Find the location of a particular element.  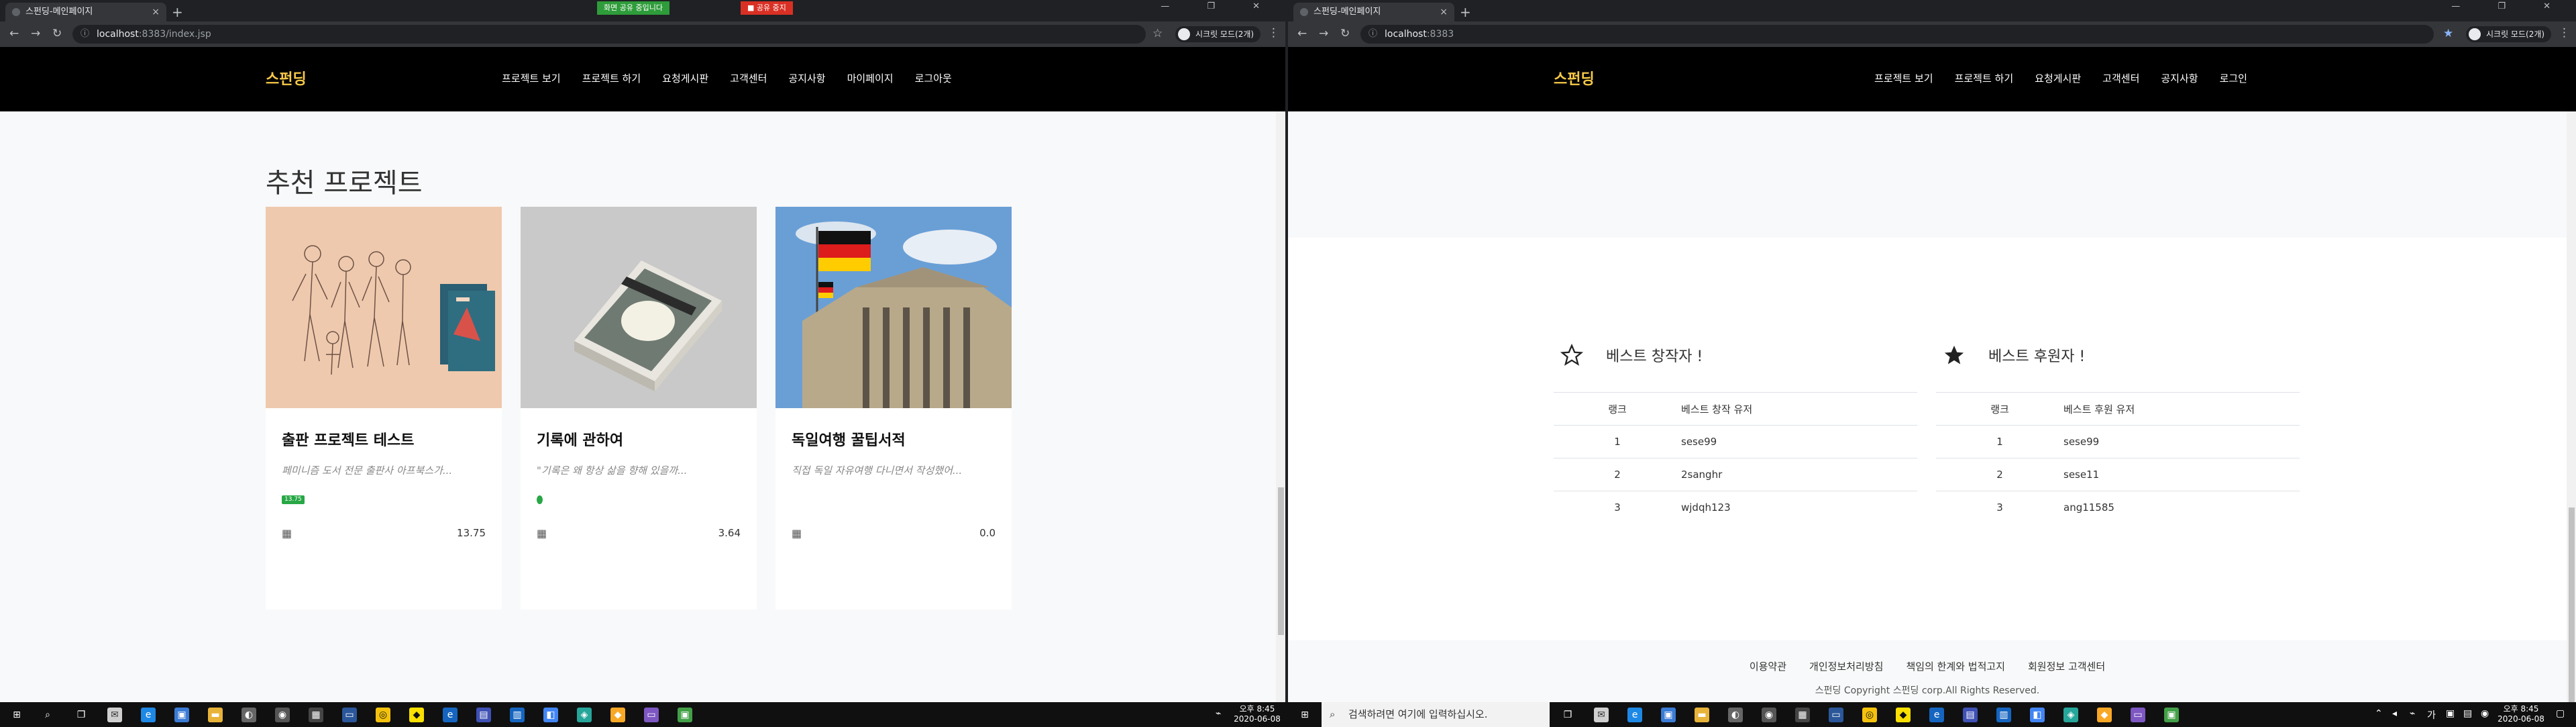

project-image-magazine is located at coordinates (639, 308).